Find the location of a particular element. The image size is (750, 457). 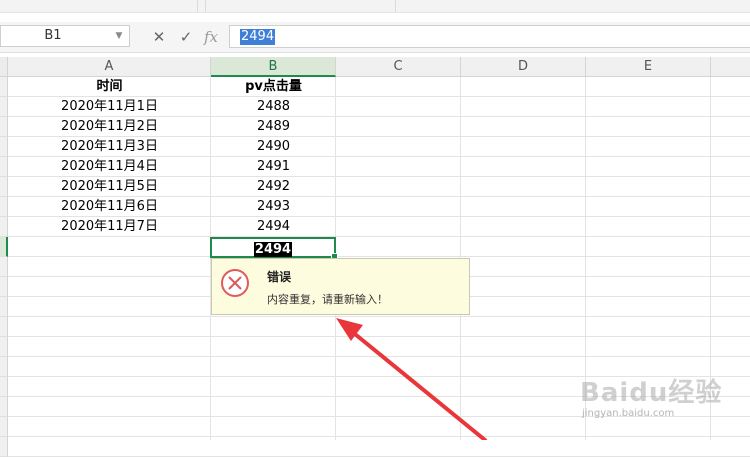

baidu-watermark: Baidu经验 jingyan.baidu.com is located at coordinates (655, 401).